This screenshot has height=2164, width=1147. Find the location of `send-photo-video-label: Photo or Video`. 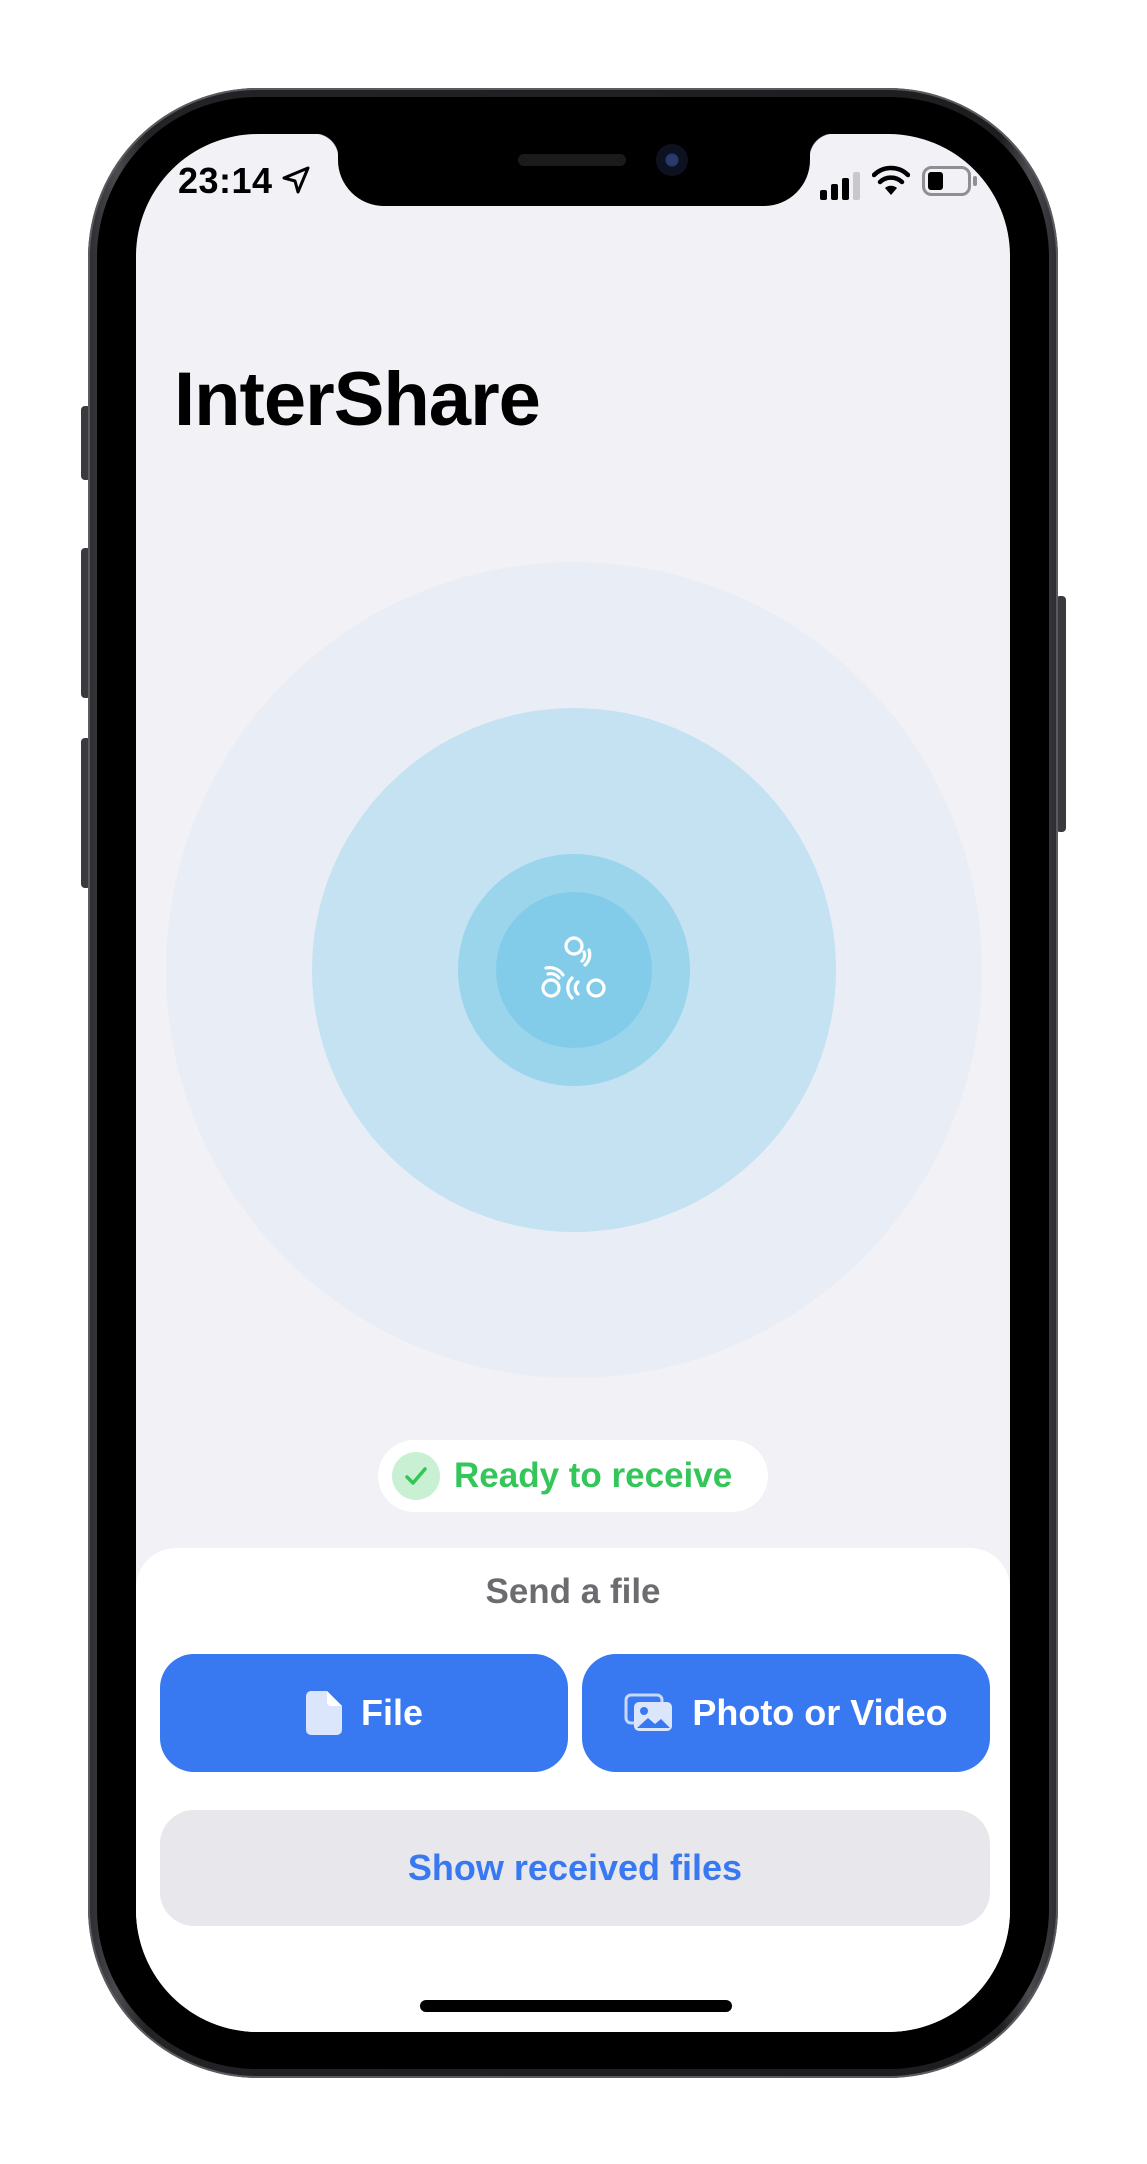

send-photo-video-label: Photo or Video is located at coordinates (820, 1712).